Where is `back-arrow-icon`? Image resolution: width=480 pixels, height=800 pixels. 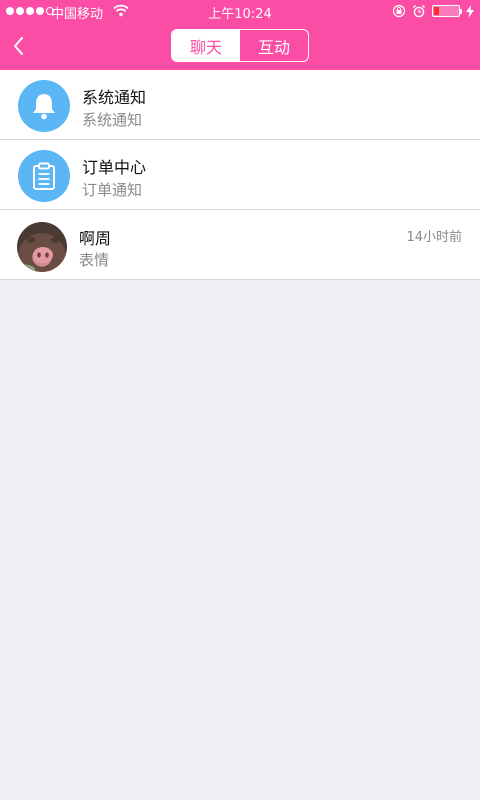
back-arrow-icon is located at coordinates (20, 46).